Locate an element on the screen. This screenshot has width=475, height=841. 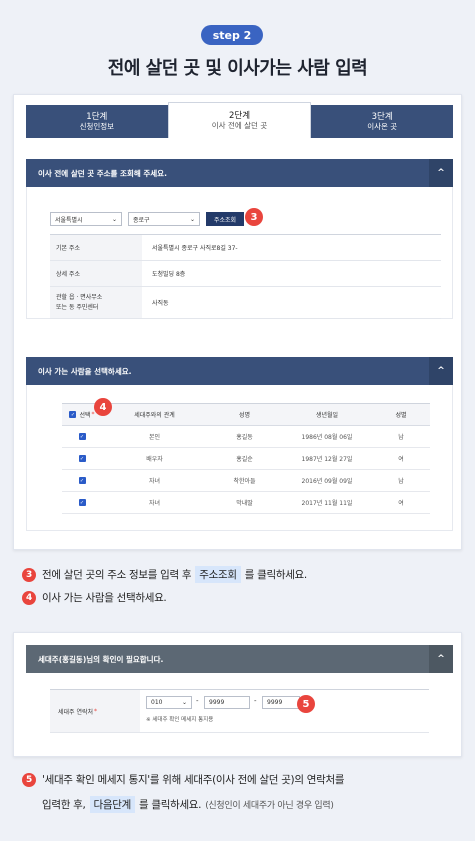
cell-birth: 2016년 09월 09일 is located at coordinates (327, 481).